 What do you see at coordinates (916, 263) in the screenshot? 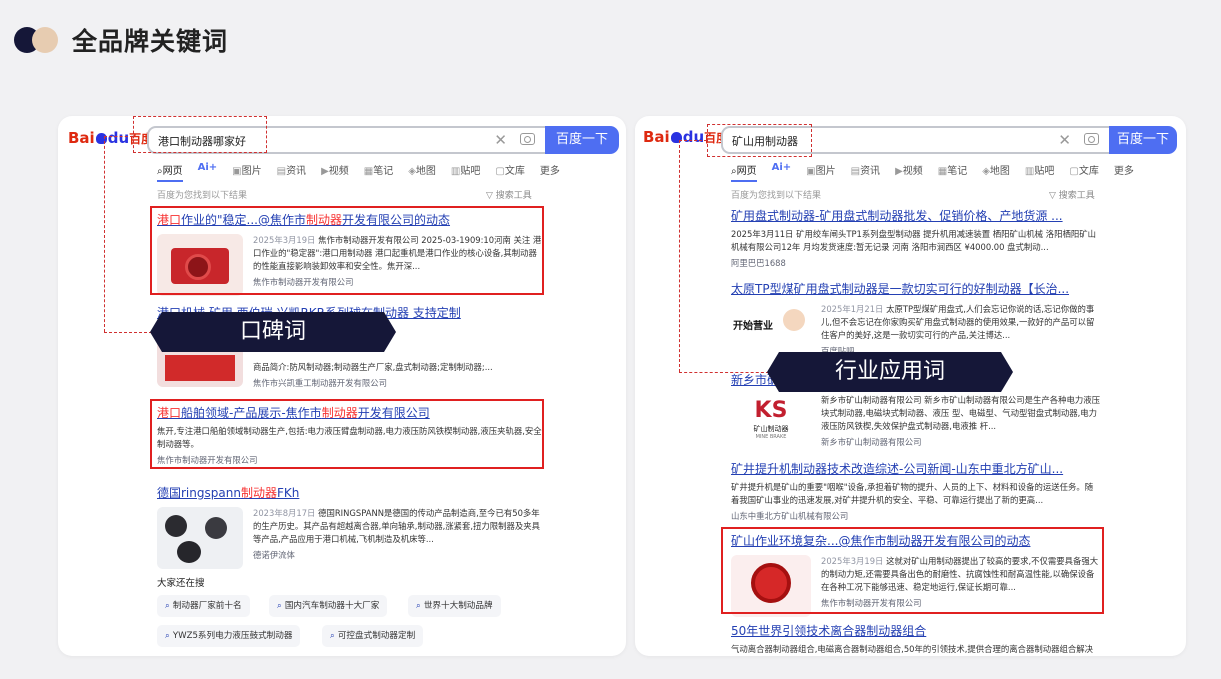
I see `result-source: 阿里巴巴1688` at bounding box center [916, 263].